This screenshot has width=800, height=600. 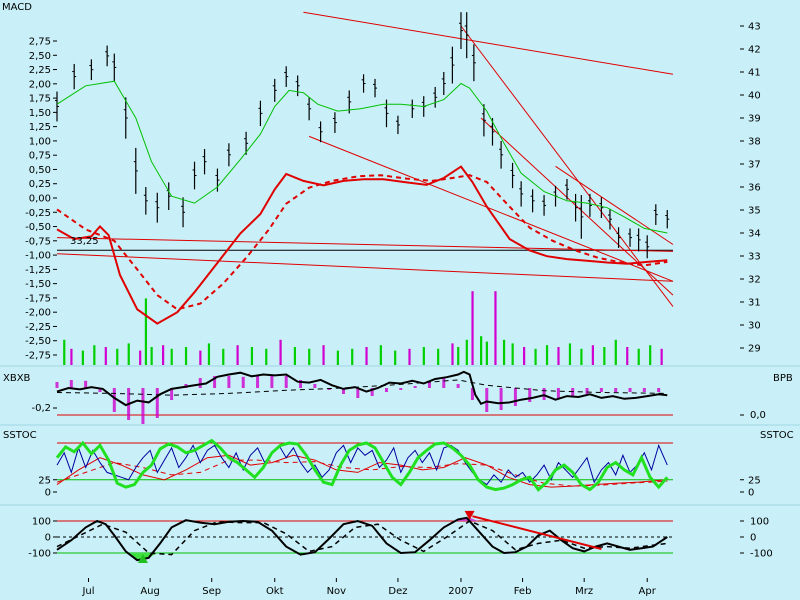 What do you see at coordinates (275, 591) in the screenshot?
I see `month-label: Okt` at bounding box center [275, 591].